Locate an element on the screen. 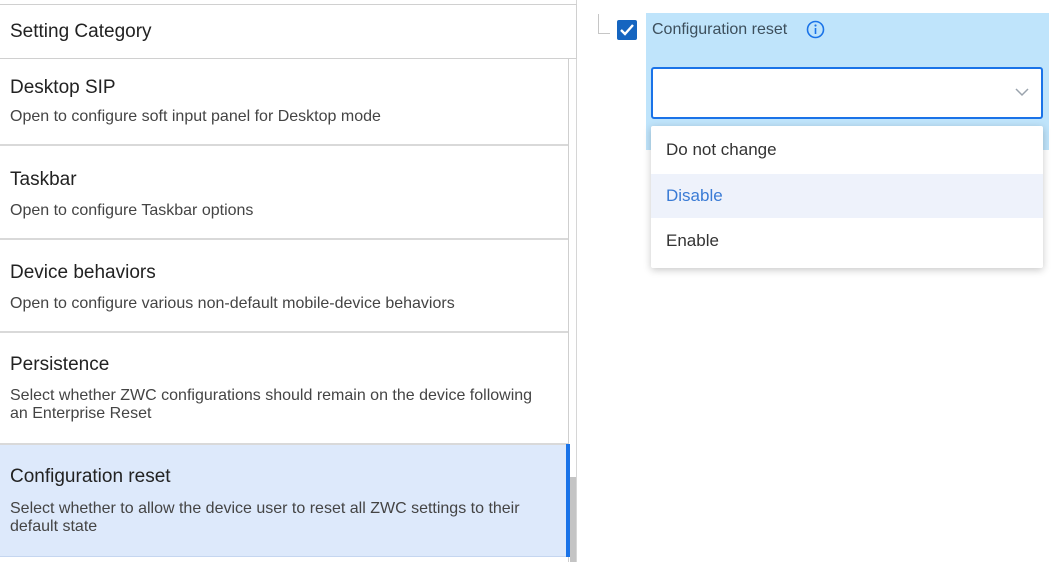  chevron-down-icon is located at coordinates (1022, 92).